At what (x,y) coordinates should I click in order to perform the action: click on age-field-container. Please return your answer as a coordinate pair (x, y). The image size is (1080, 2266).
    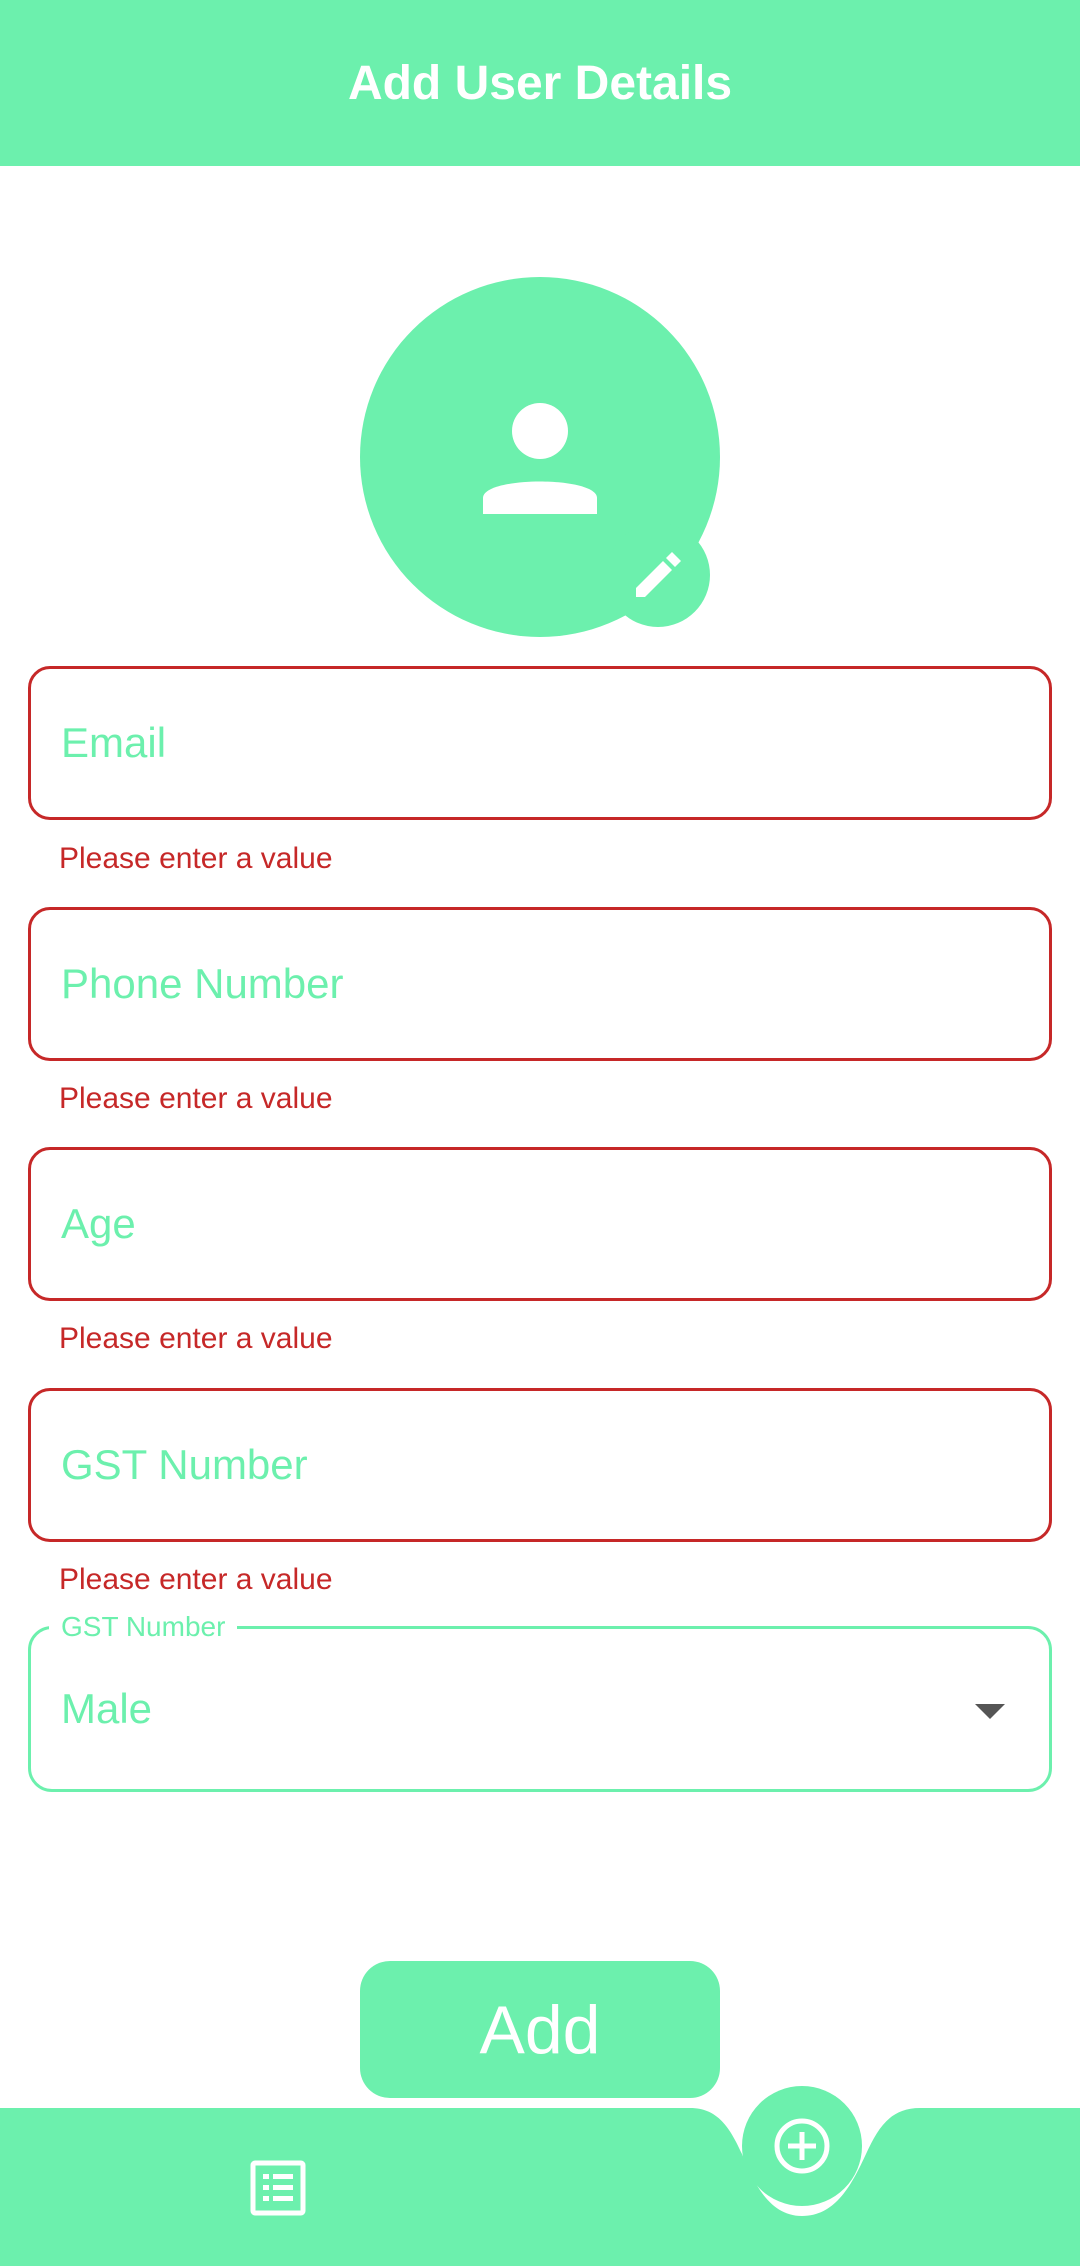
    Looking at the image, I should click on (540, 1224).